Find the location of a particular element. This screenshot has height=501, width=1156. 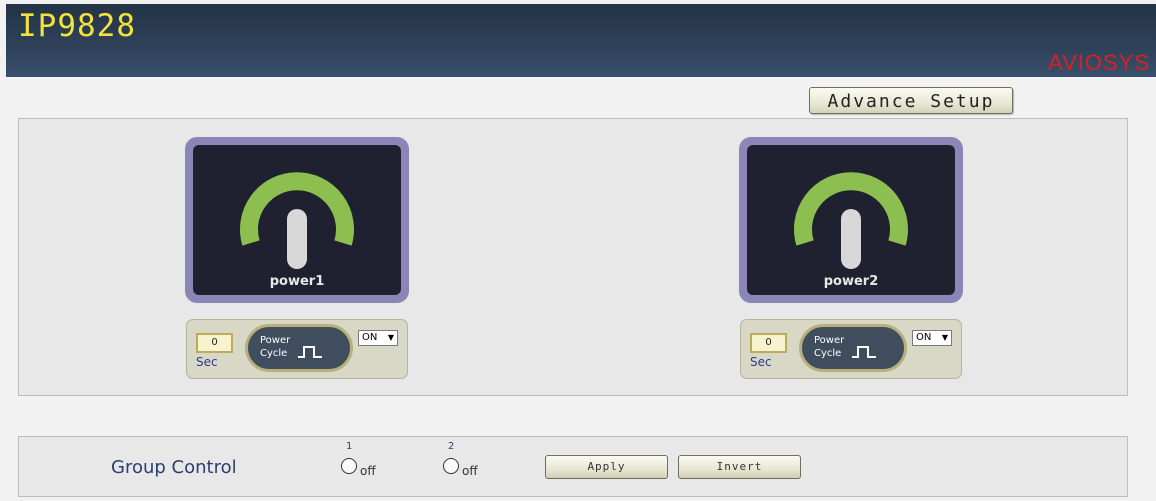

outlet-2-mode-select: ON ▼ is located at coordinates (932, 338).